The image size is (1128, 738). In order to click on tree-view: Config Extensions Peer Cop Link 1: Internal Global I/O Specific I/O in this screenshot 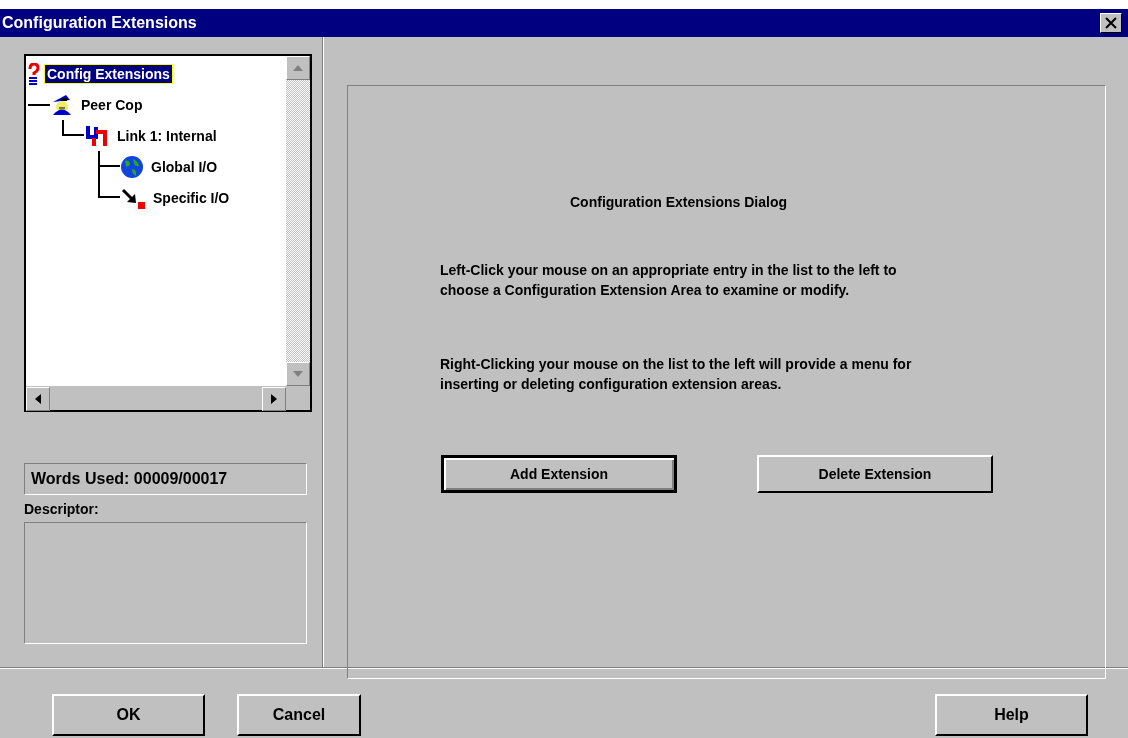, I will do `click(168, 233)`.